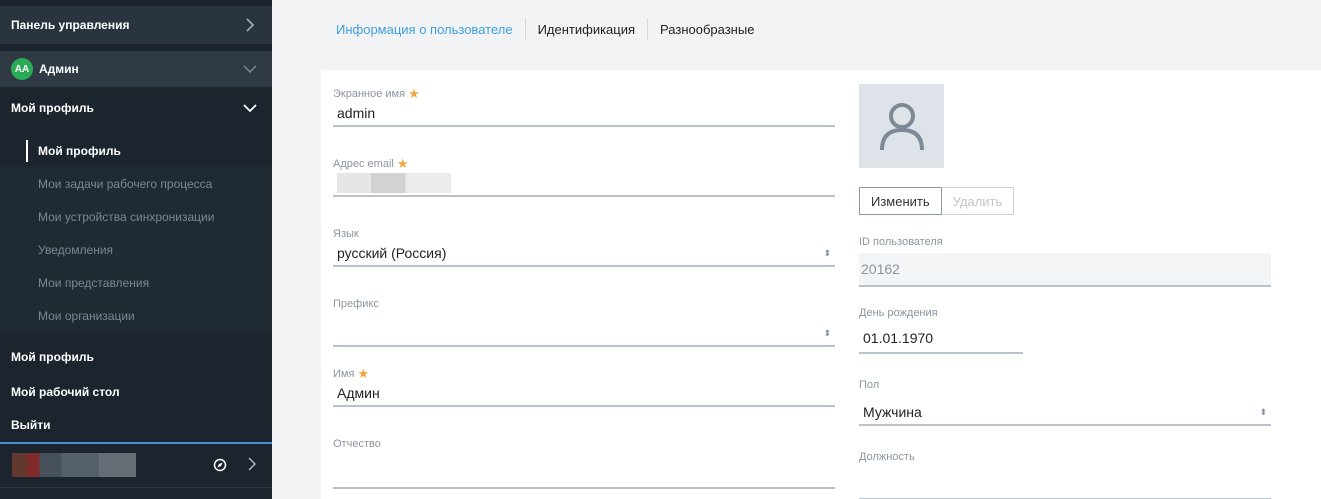  Describe the element at coordinates (59, 69) in the screenshot. I see `user-name: Админ` at that location.